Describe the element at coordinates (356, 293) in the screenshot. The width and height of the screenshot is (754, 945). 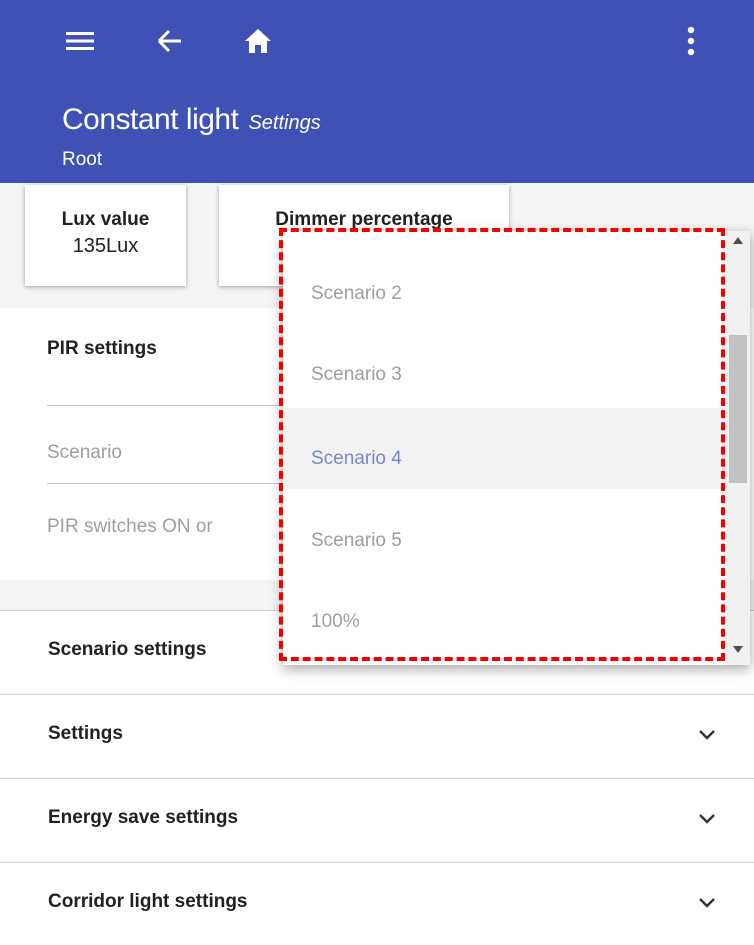
I see `option-label: Scenario 2` at that location.